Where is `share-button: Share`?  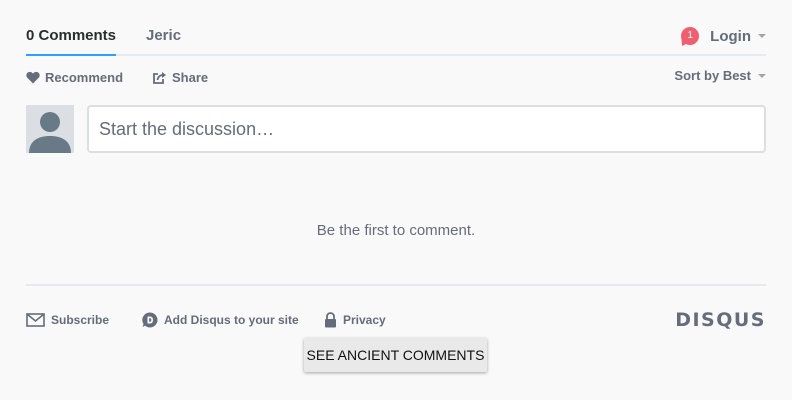 share-button: Share is located at coordinates (180, 77).